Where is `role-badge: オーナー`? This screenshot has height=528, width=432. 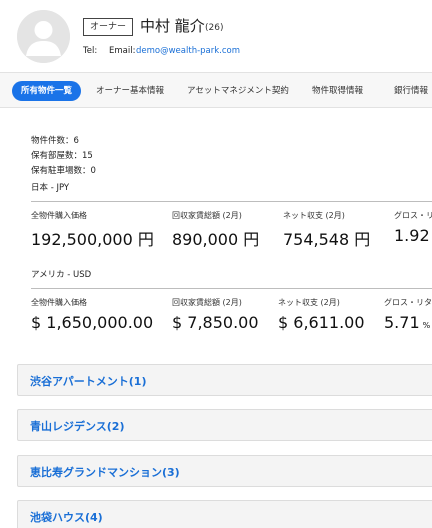
role-badge: オーナー is located at coordinates (108, 27).